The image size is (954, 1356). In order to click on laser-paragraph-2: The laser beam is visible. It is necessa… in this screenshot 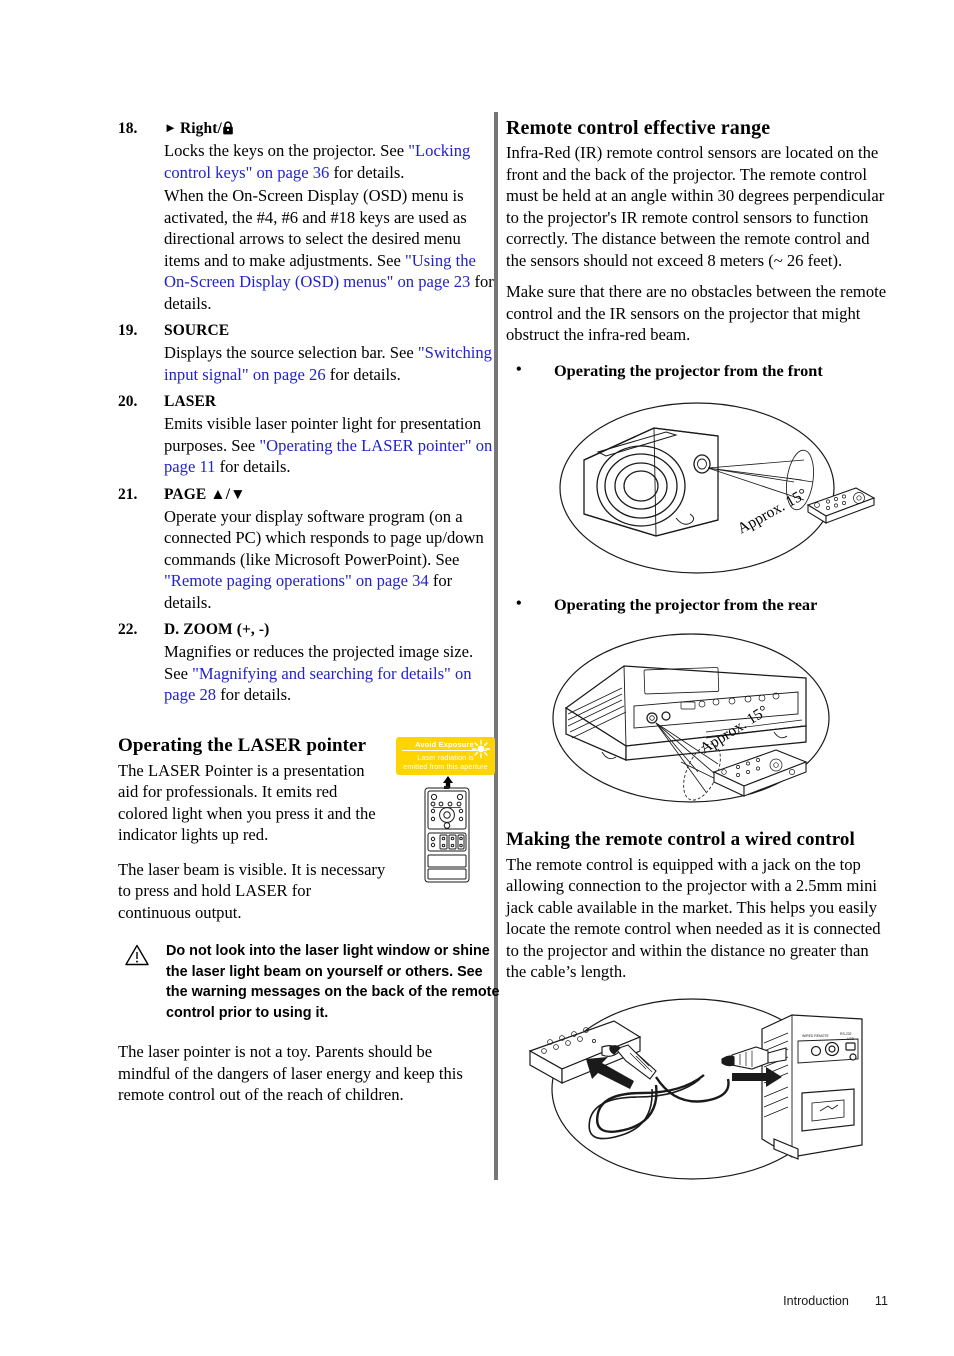, I will do `click(252, 890)`.